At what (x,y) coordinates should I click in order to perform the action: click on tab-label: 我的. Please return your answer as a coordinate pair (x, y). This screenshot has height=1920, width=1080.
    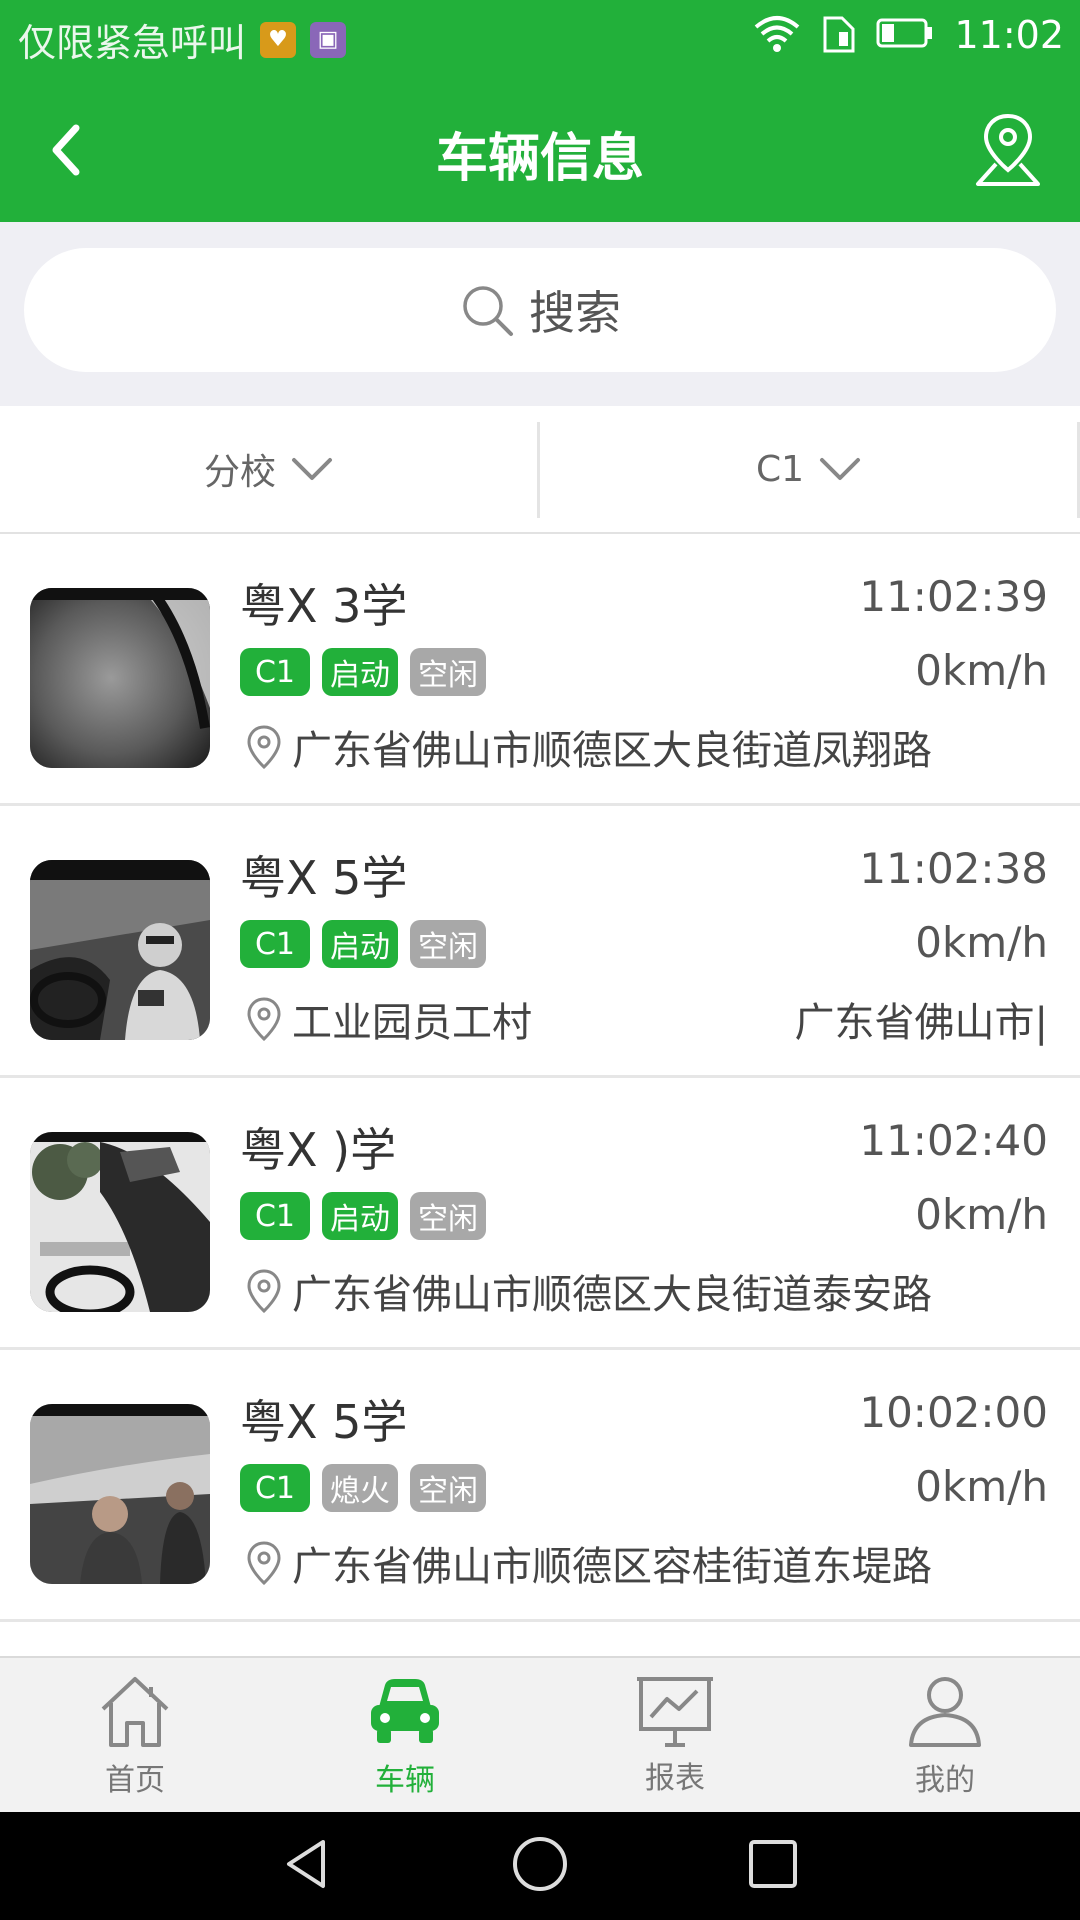
    Looking at the image, I should click on (945, 1780).